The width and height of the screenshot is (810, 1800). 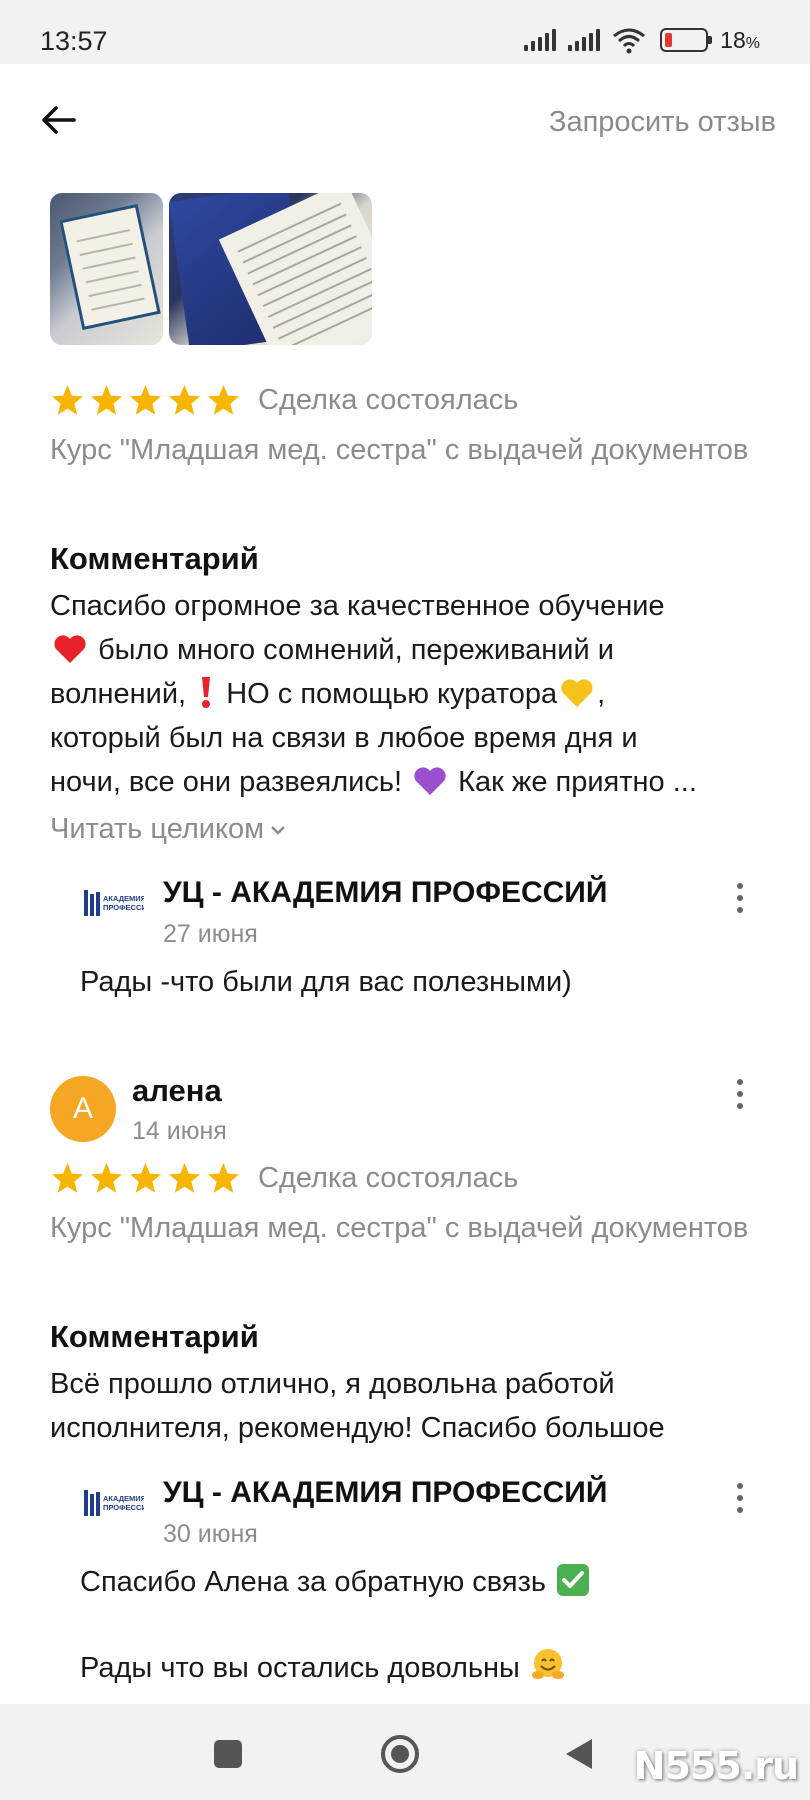 What do you see at coordinates (430, 781) in the screenshot?
I see `purple-heart-emoji` at bounding box center [430, 781].